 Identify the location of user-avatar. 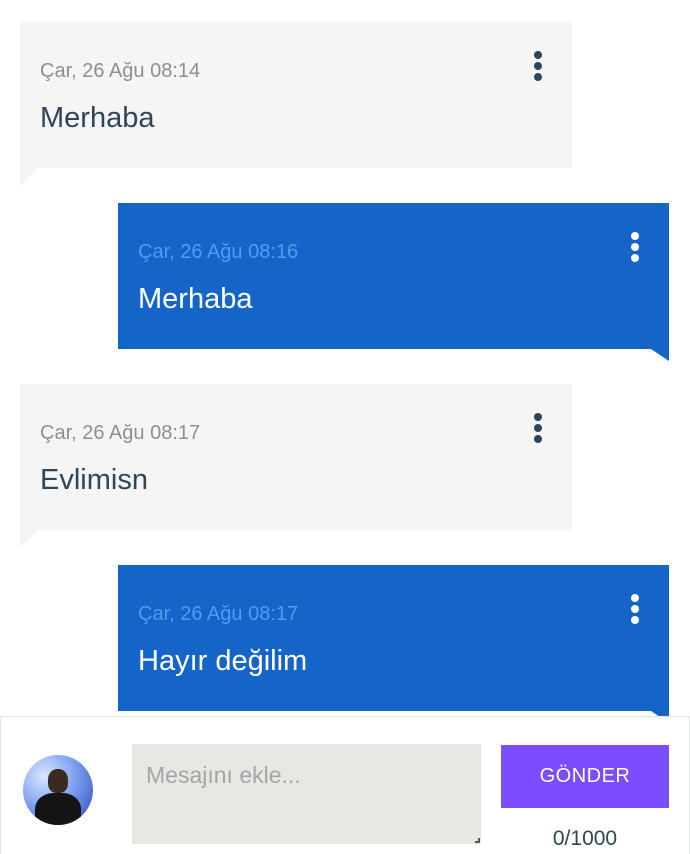
(58, 790).